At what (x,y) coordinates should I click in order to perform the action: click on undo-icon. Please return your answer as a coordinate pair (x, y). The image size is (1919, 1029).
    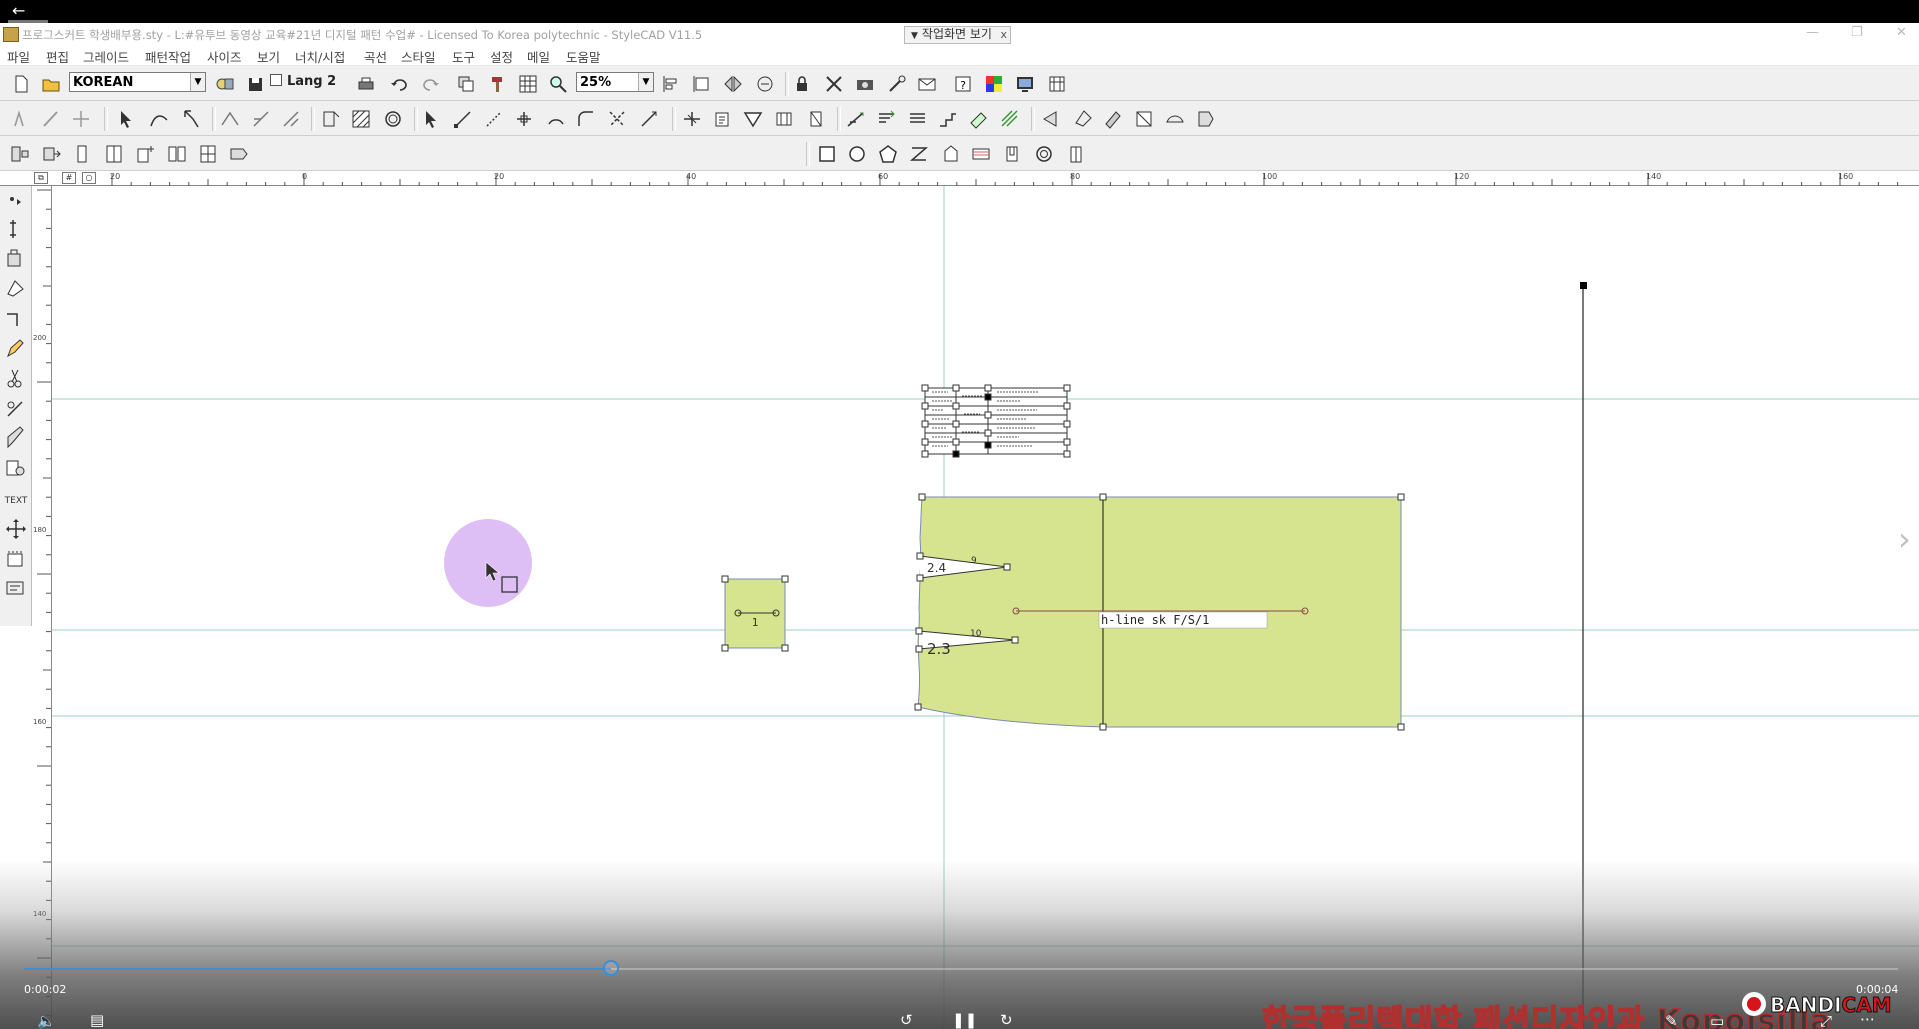
    Looking at the image, I should click on (399, 84).